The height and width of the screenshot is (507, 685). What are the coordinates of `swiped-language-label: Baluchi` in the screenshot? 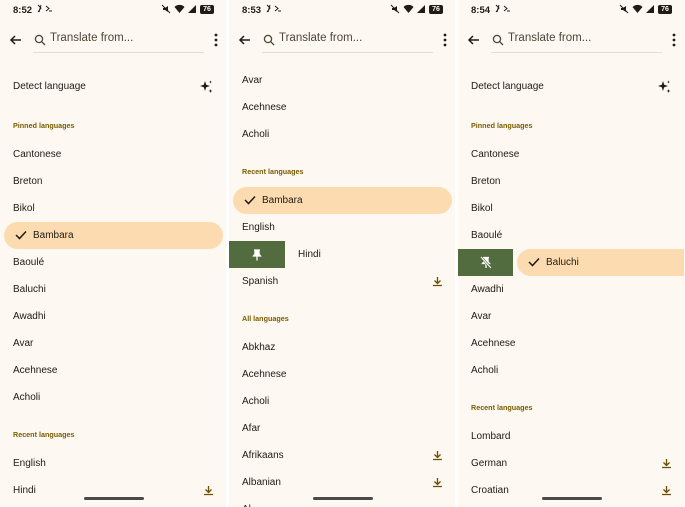 It's located at (562, 262).